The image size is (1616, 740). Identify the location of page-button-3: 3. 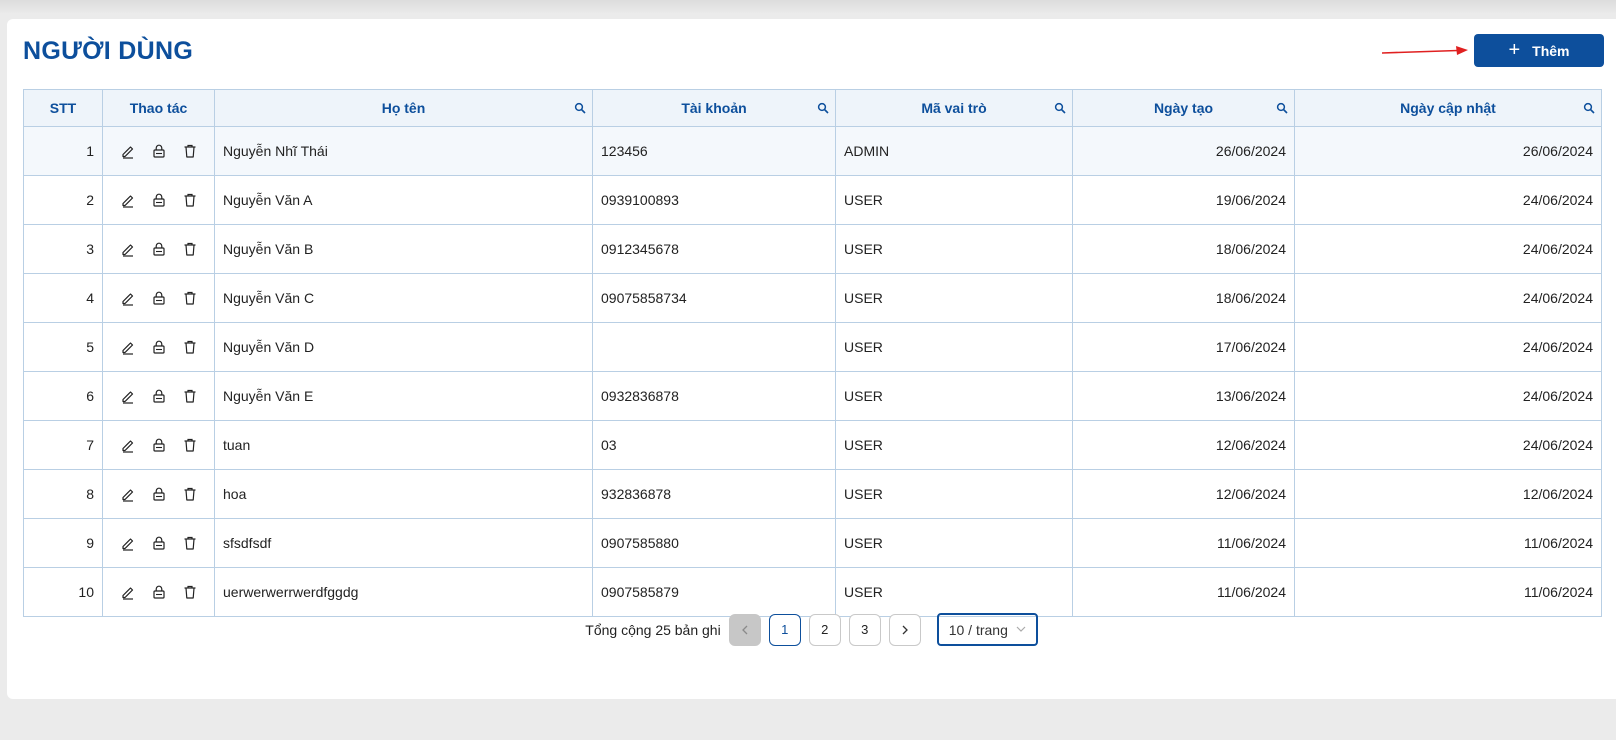
(864, 629).